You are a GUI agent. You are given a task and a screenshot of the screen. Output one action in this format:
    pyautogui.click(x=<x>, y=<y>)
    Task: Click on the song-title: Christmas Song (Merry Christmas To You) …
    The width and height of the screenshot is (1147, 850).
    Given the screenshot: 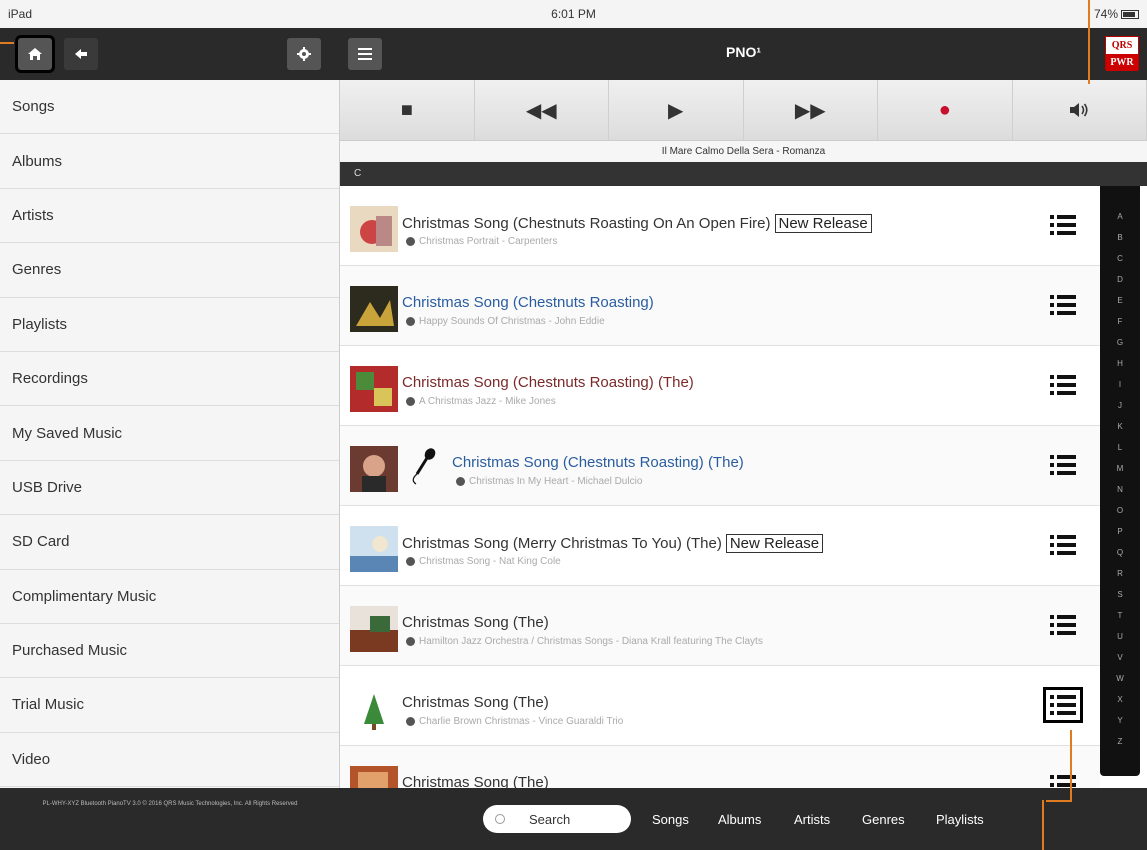 What is the action you would take?
    pyautogui.click(x=613, y=543)
    